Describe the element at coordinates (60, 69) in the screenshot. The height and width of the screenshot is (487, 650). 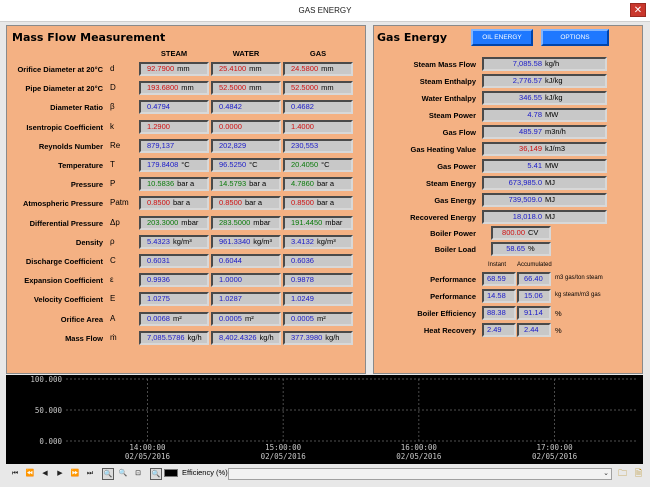
I see `row-label: Orifice Diameter at 20°C` at that location.